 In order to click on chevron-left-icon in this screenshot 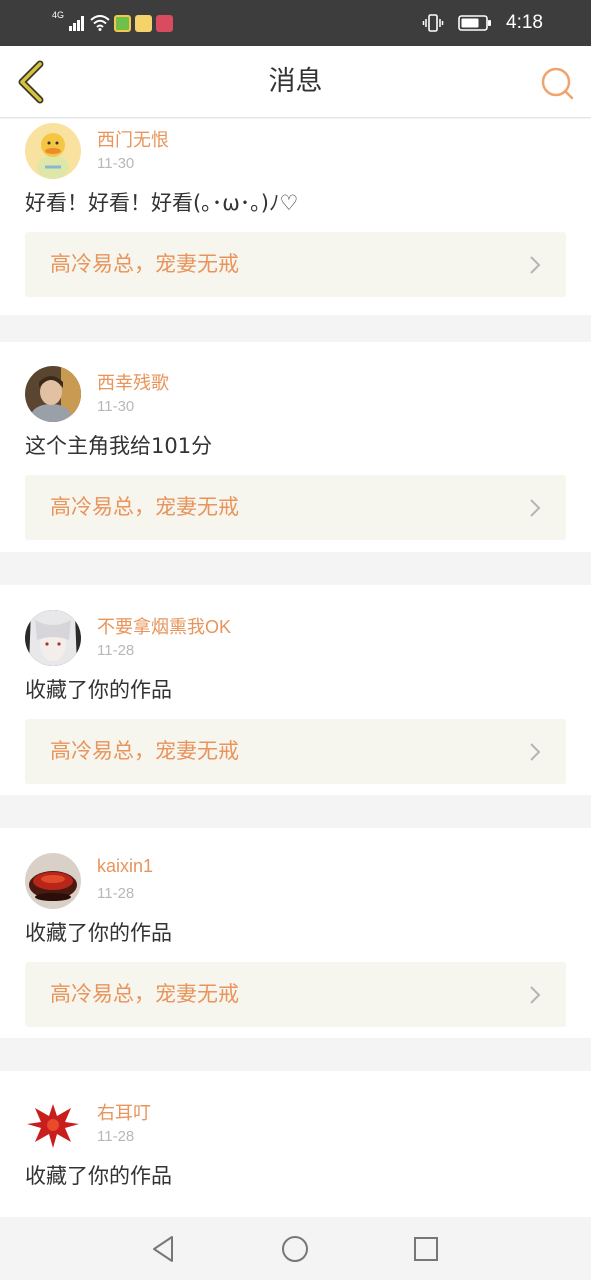, I will do `click(31, 82)`.